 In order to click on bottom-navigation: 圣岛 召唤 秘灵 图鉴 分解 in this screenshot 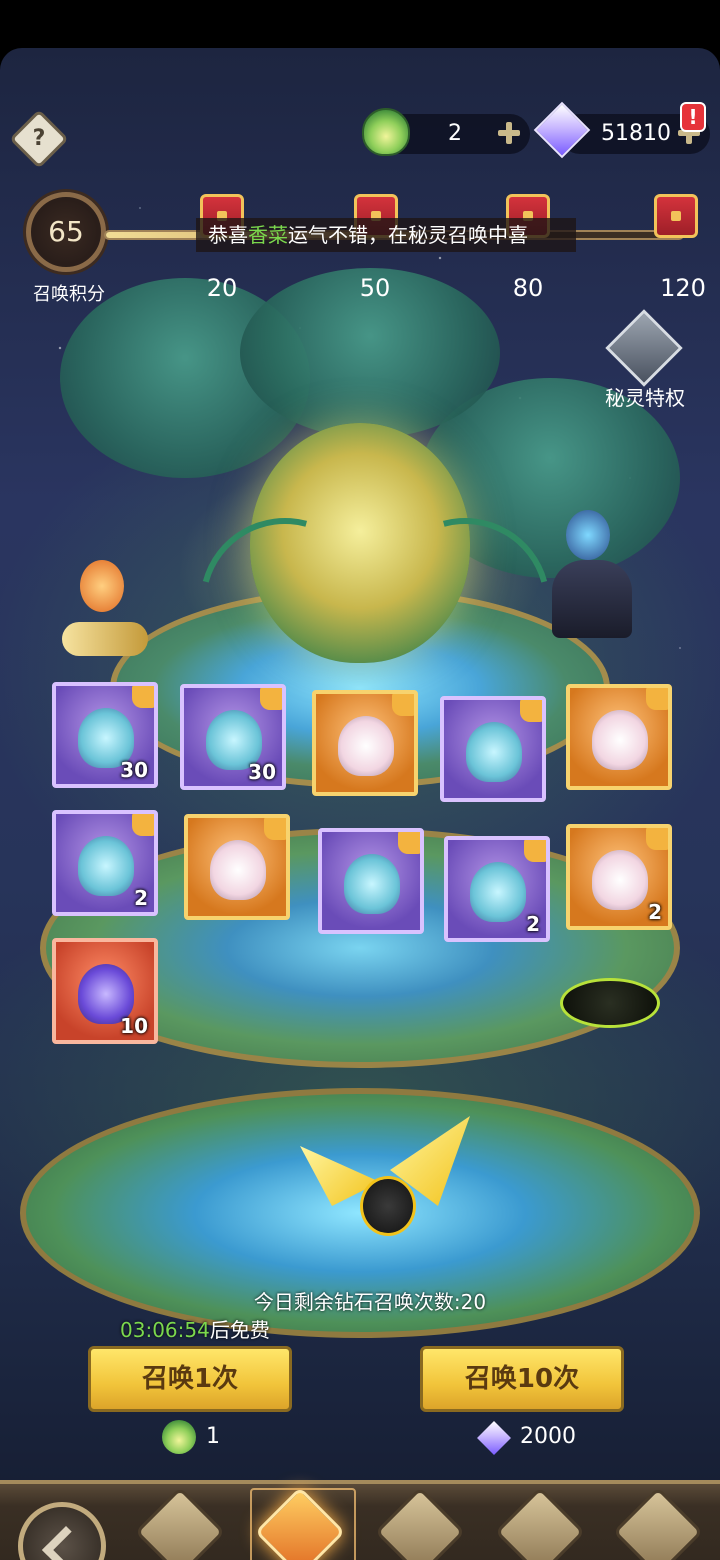, I will do `click(360, 1520)`.